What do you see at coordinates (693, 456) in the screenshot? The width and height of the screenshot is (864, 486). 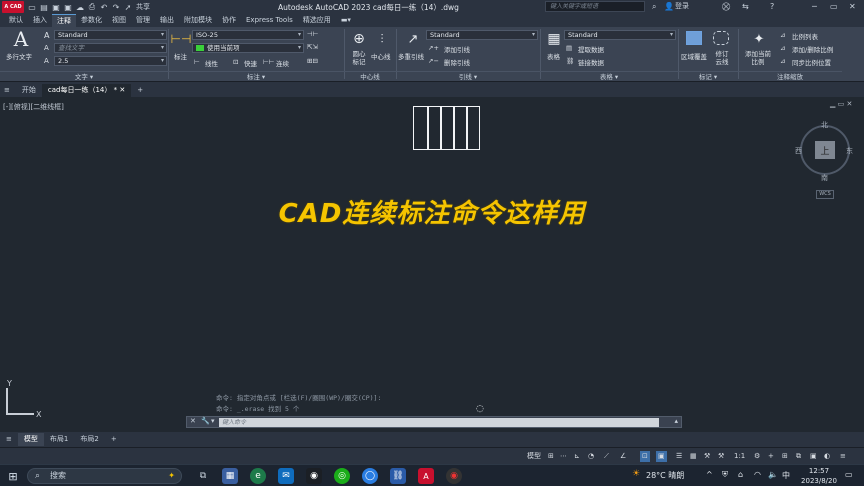 I see `transparency-icon: ▦` at bounding box center [693, 456].